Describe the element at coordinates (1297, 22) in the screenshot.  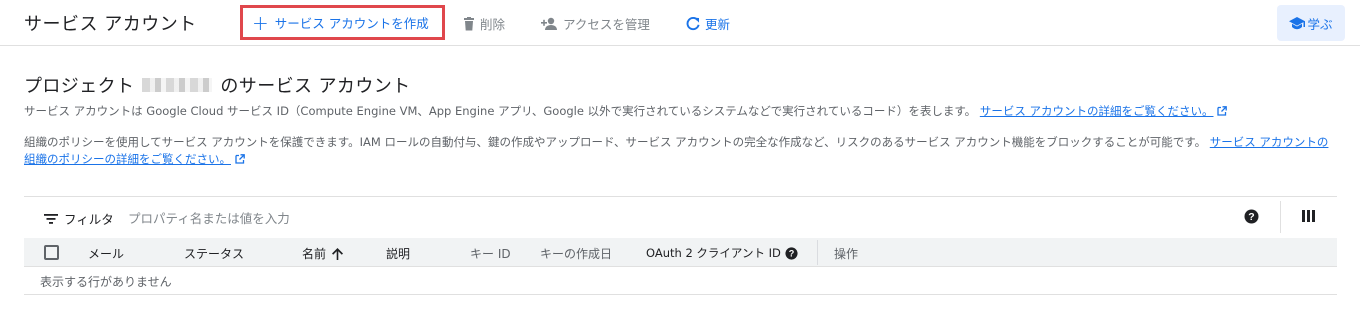
I see `school-icon` at that location.